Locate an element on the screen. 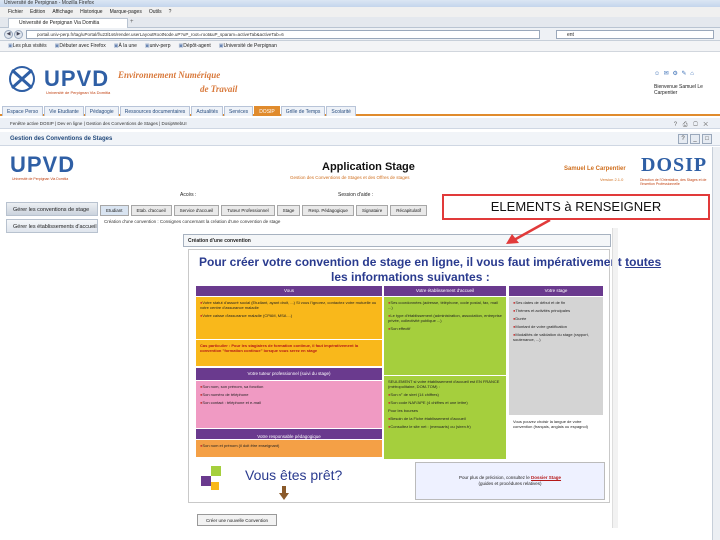  new-tab-button: + is located at coordinates (132, 22).